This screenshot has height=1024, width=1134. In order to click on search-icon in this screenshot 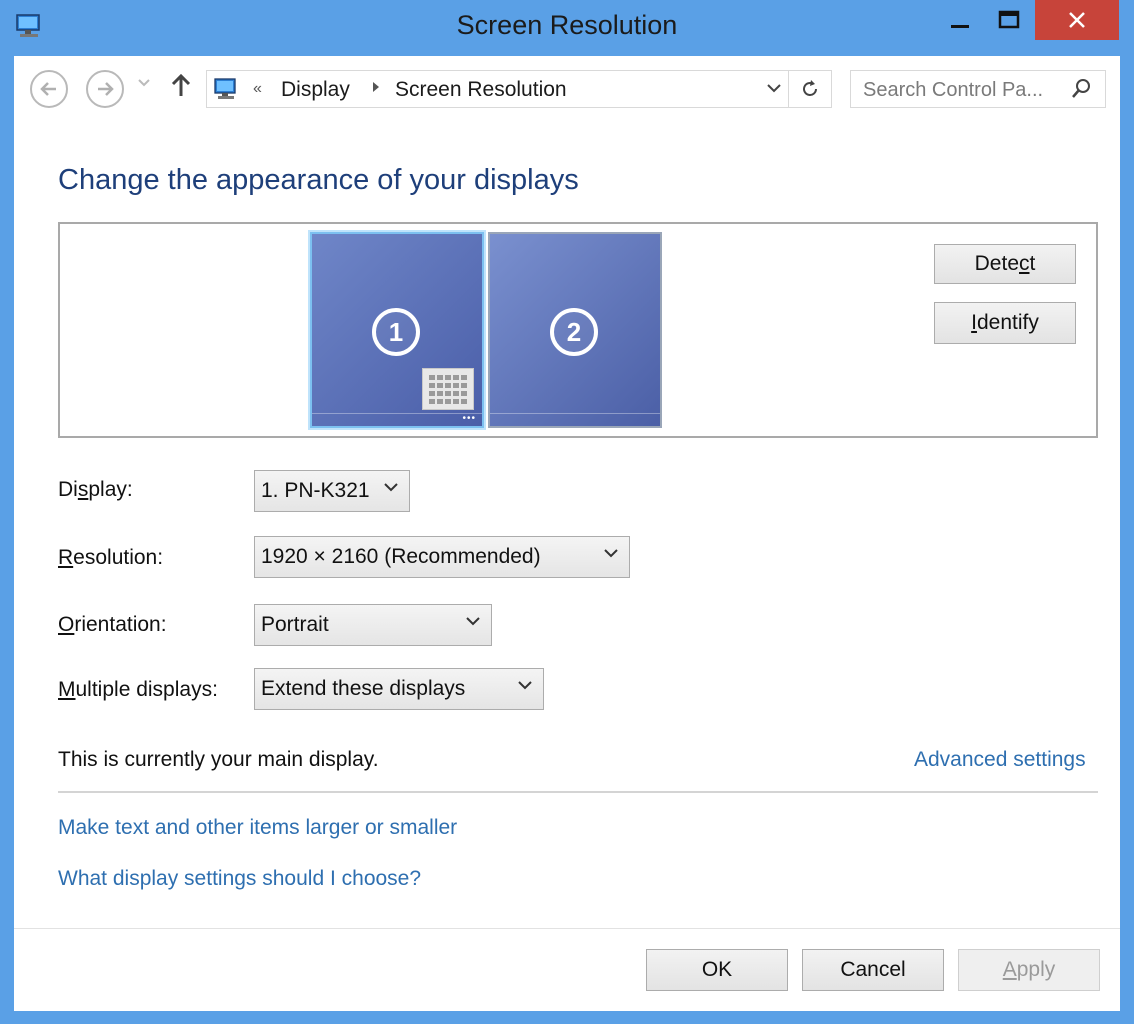, I will do `click(1081, 89)`.